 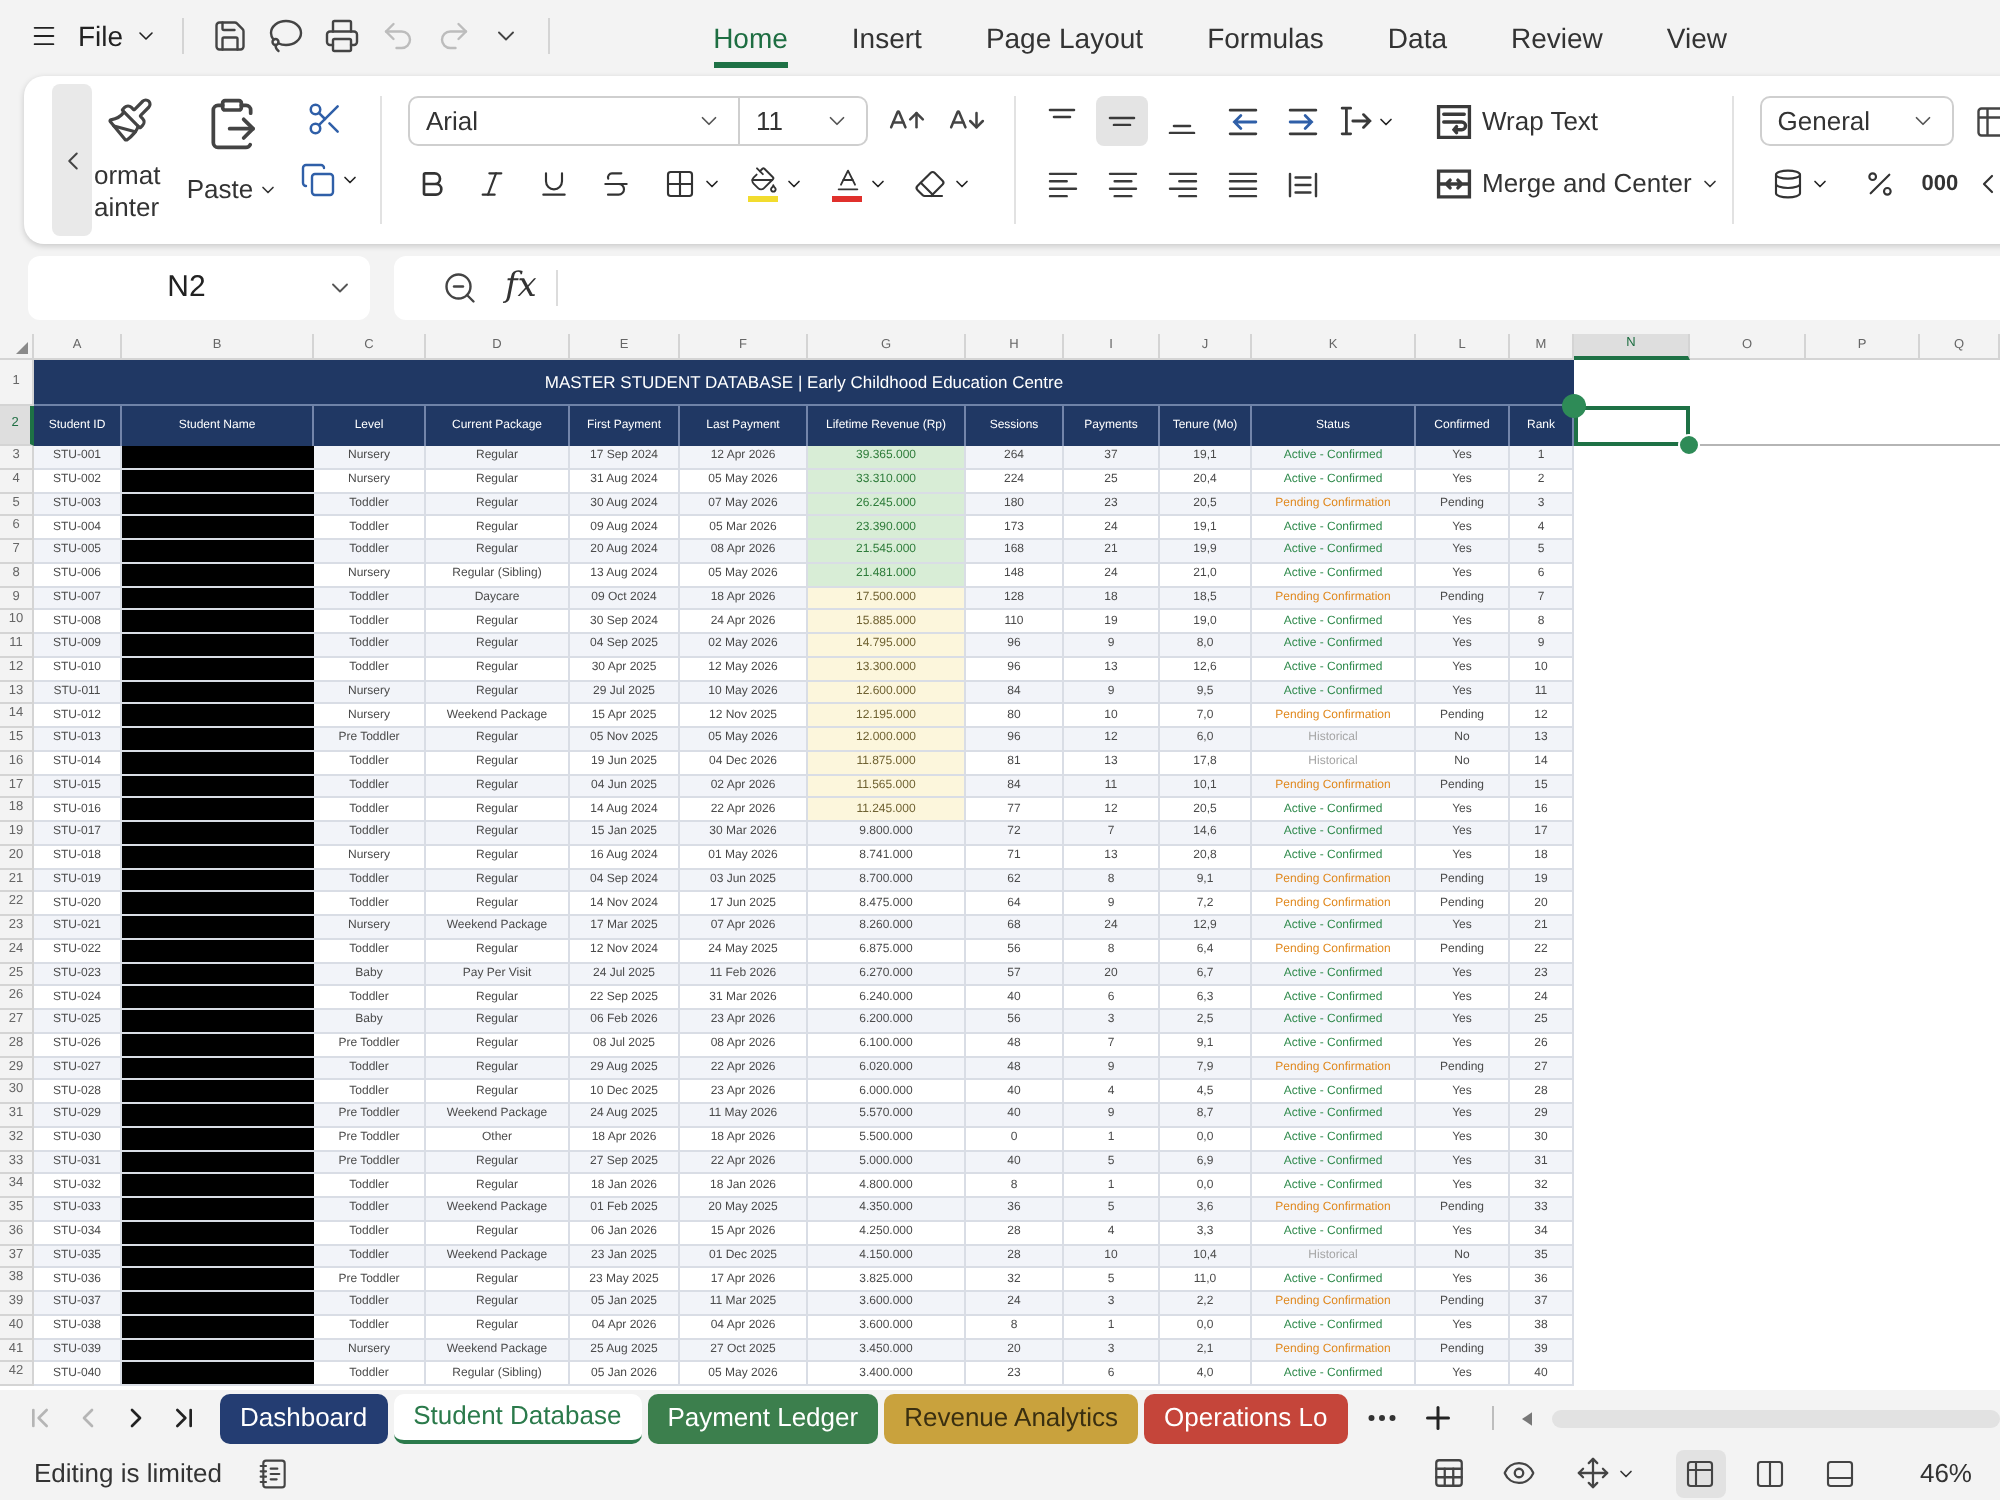 What do you see at coordinates (341, 36) in the screenshot?
I see `print-icon` at bounding box center [341, 36].